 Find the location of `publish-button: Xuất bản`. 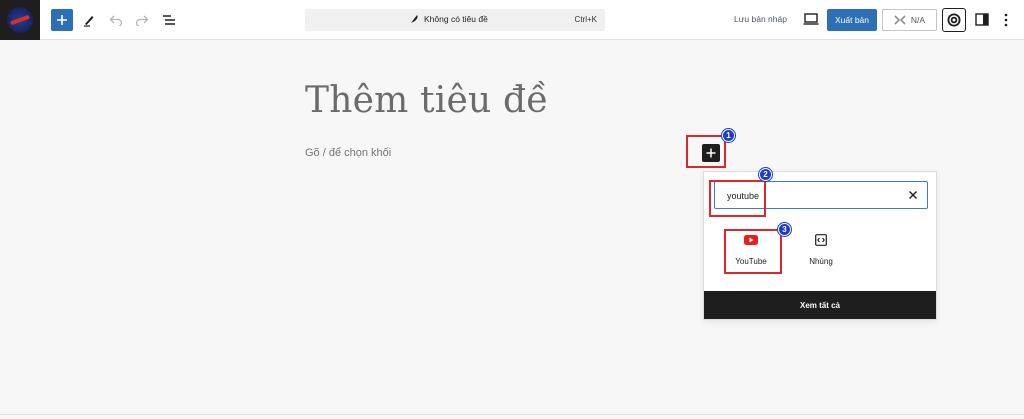

publish-button: Xuất bản is located at coordinates (852, 20).